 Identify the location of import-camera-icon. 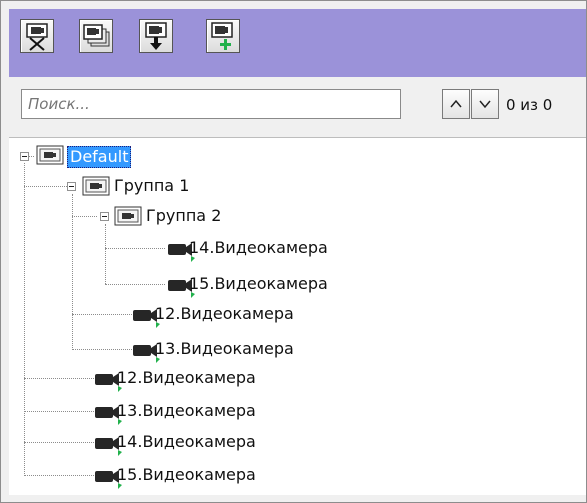
(156, 36).